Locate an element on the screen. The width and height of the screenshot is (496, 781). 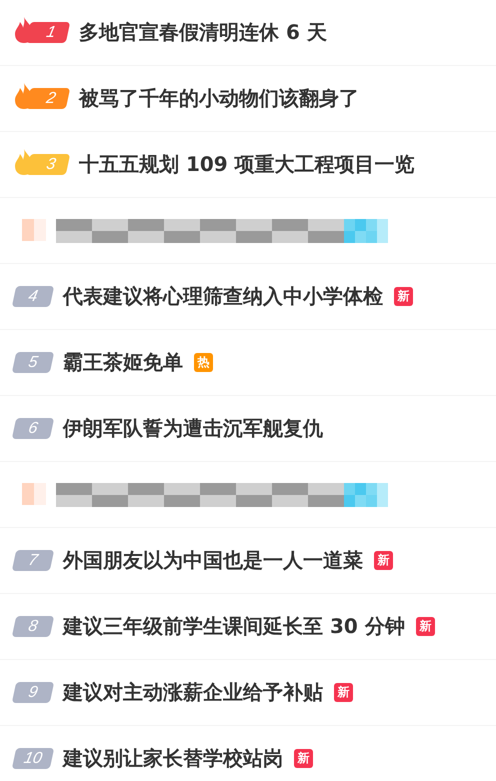
rank-badge: 4 is located at coordinates (33, 296).